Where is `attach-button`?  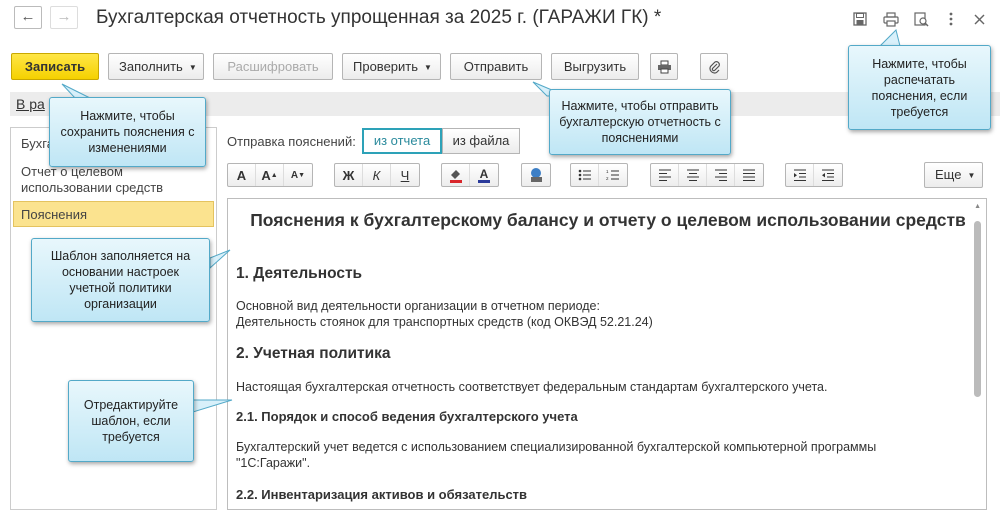
attach-button is located at coordinates (714, 66).